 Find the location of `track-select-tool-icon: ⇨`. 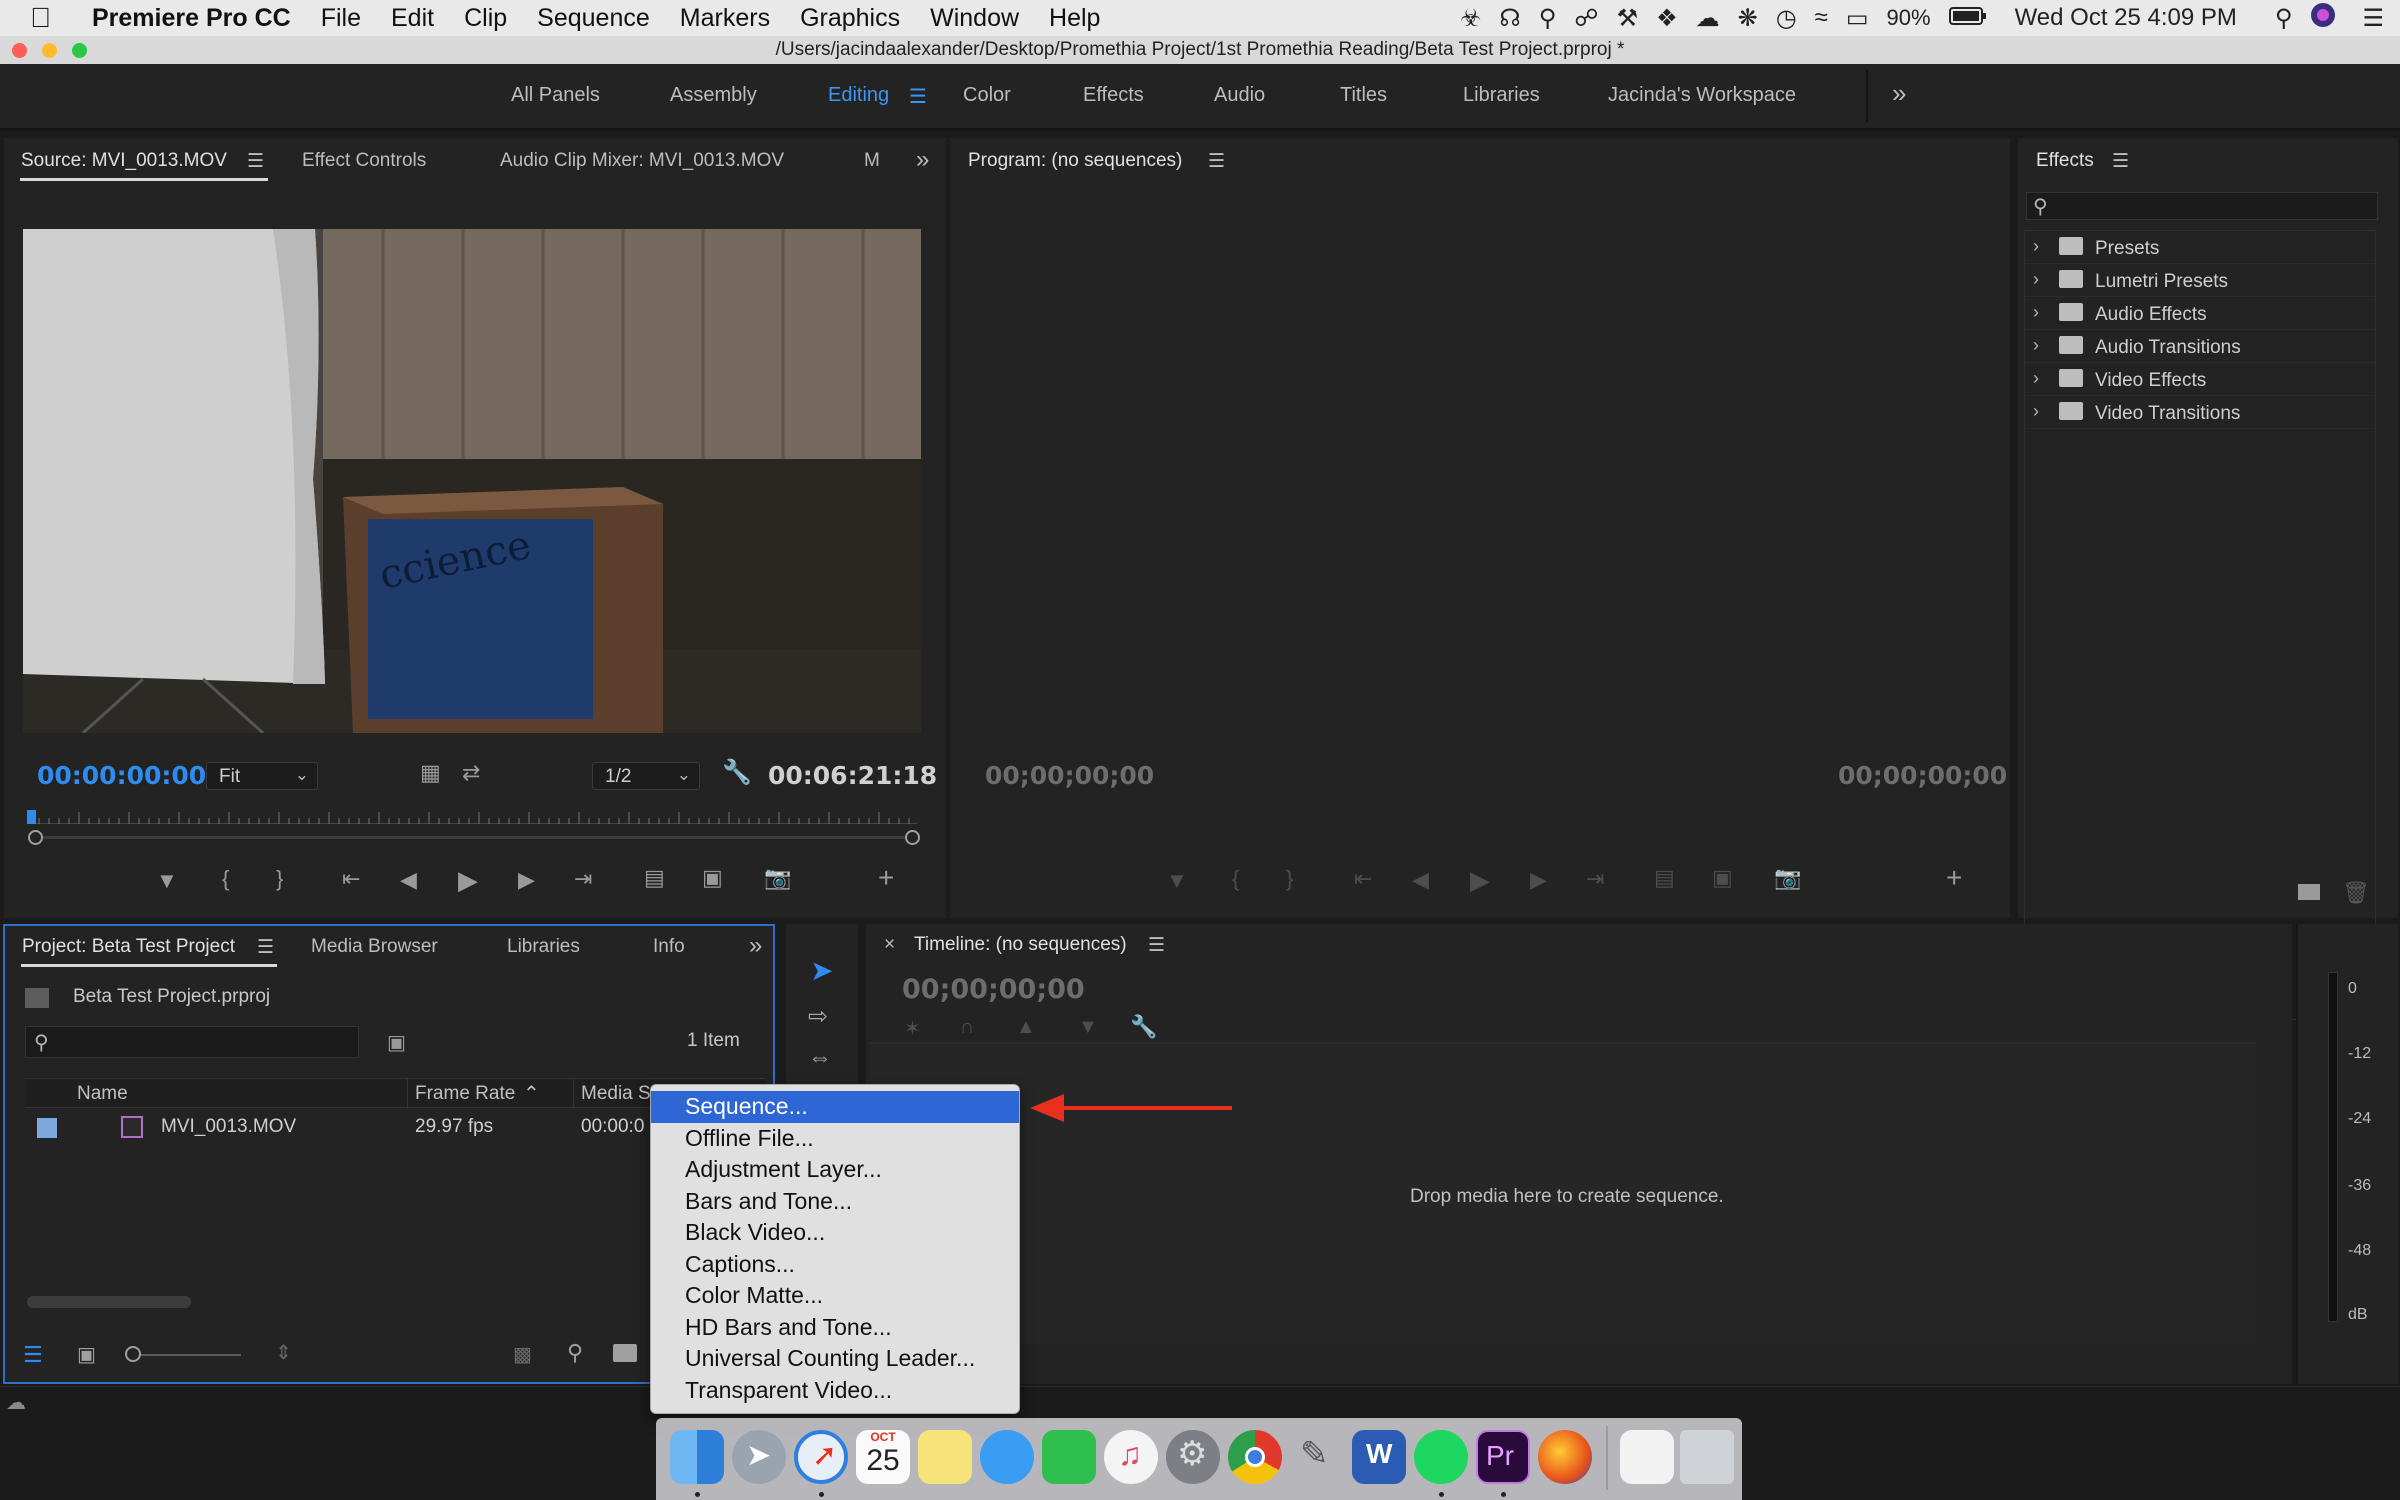

track-select-tool-icon: ⇨ is located at coordinates (818, 1016).